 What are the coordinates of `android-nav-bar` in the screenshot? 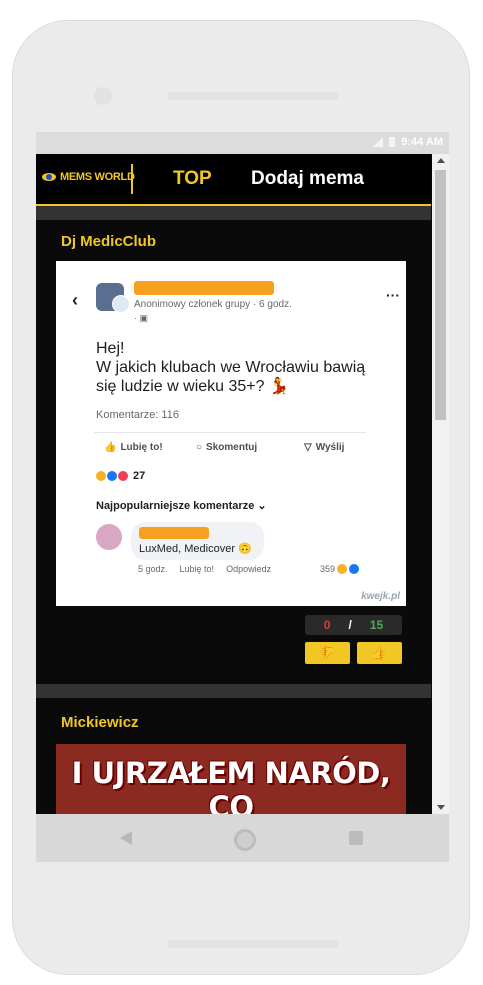 It's located at (242, 838).